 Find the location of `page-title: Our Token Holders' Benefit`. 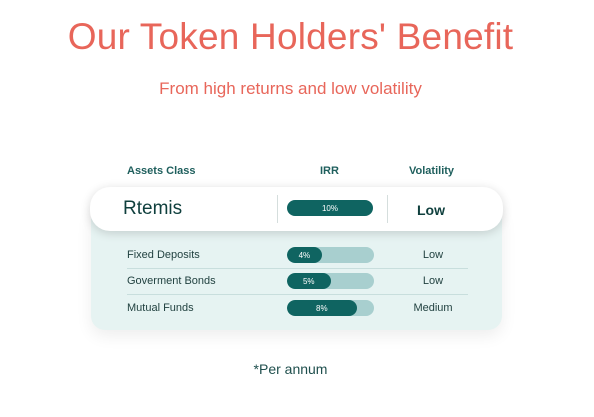

page-title: Our Token Holders' Benefit is located at coordinates (290, 36).